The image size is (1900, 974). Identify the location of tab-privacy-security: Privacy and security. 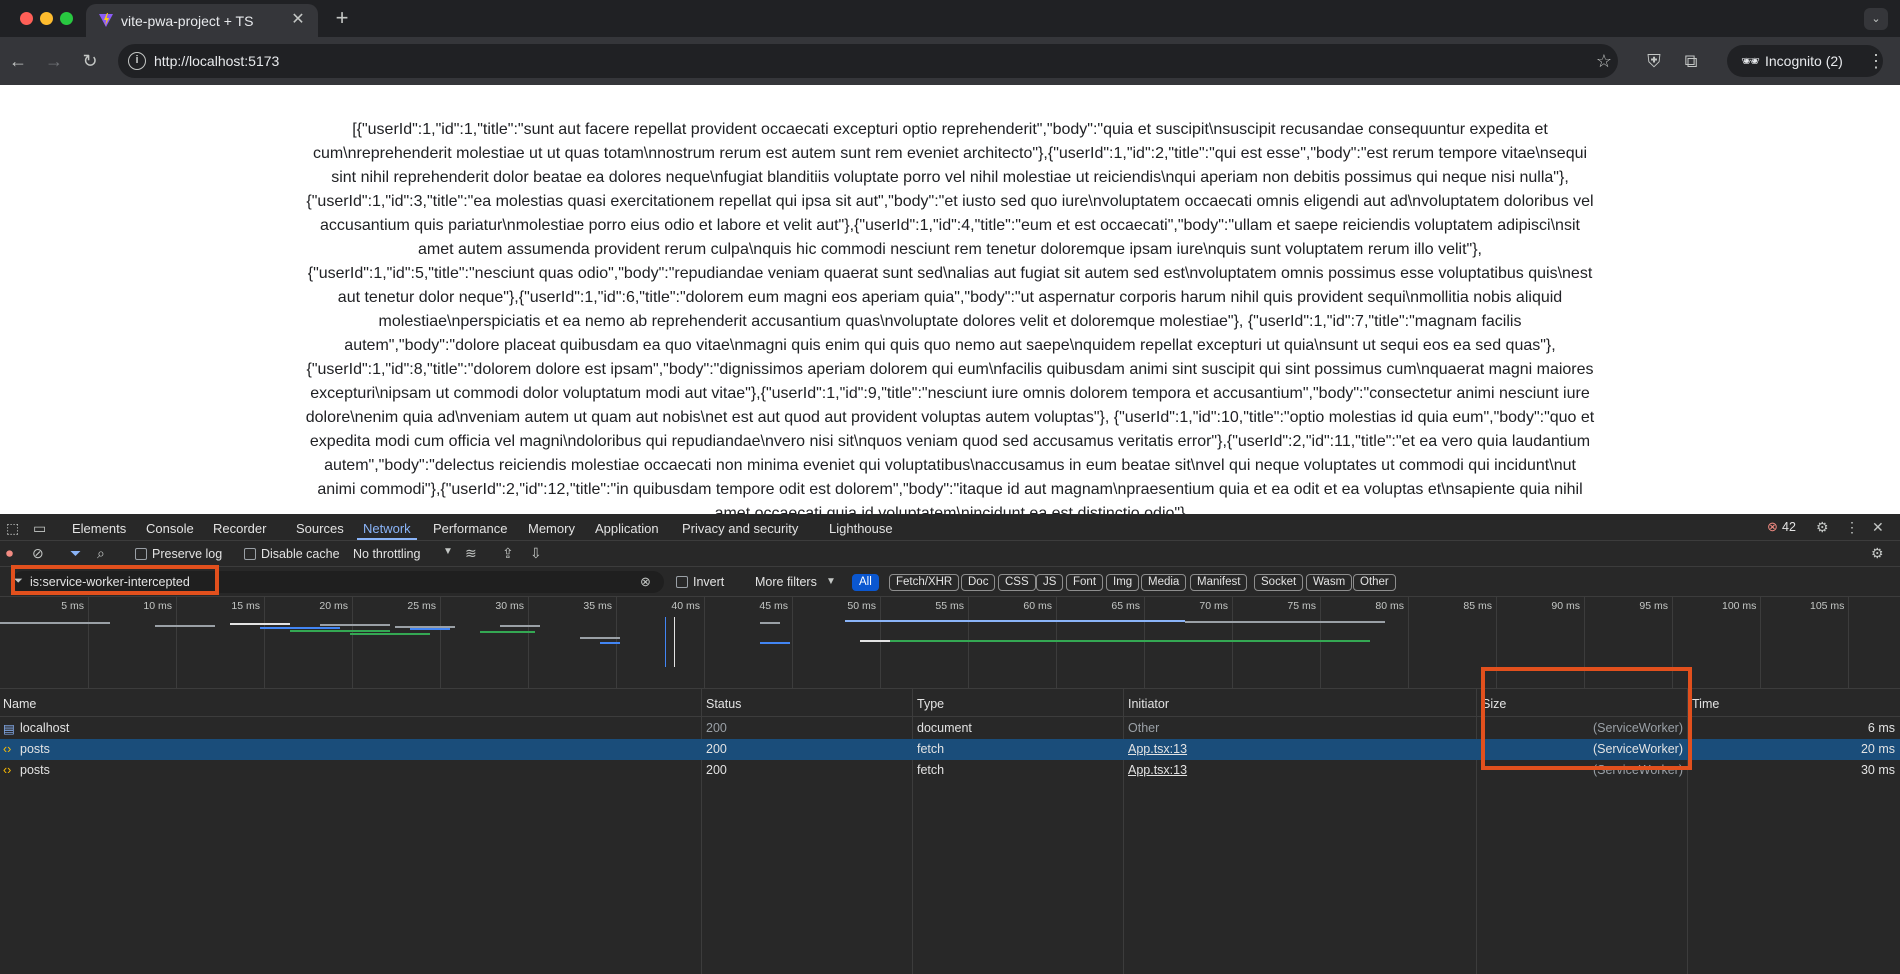
(740, 528).